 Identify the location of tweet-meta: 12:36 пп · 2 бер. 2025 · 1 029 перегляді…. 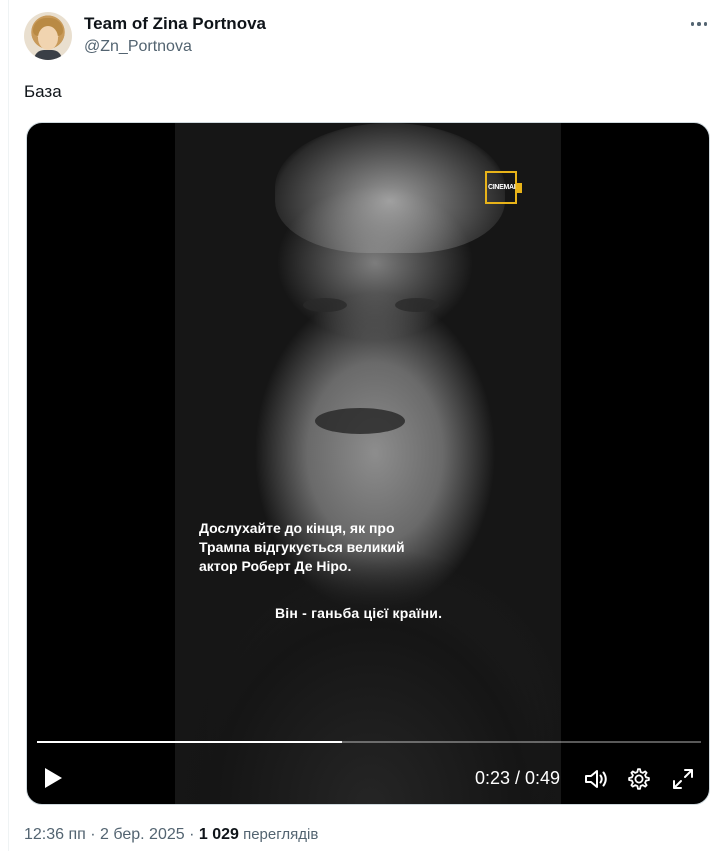
(171, 835).